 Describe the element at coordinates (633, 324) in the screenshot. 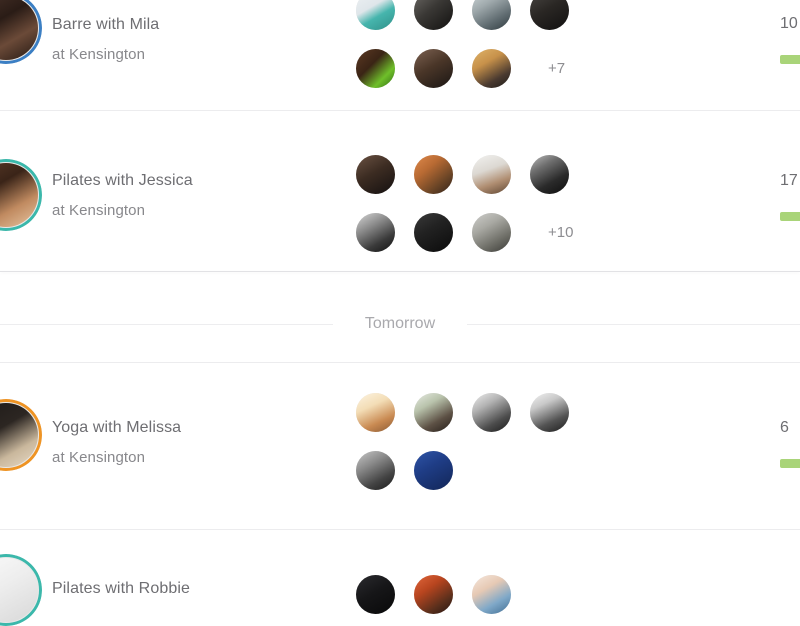

I see `day-separator-rule-right` at that location.